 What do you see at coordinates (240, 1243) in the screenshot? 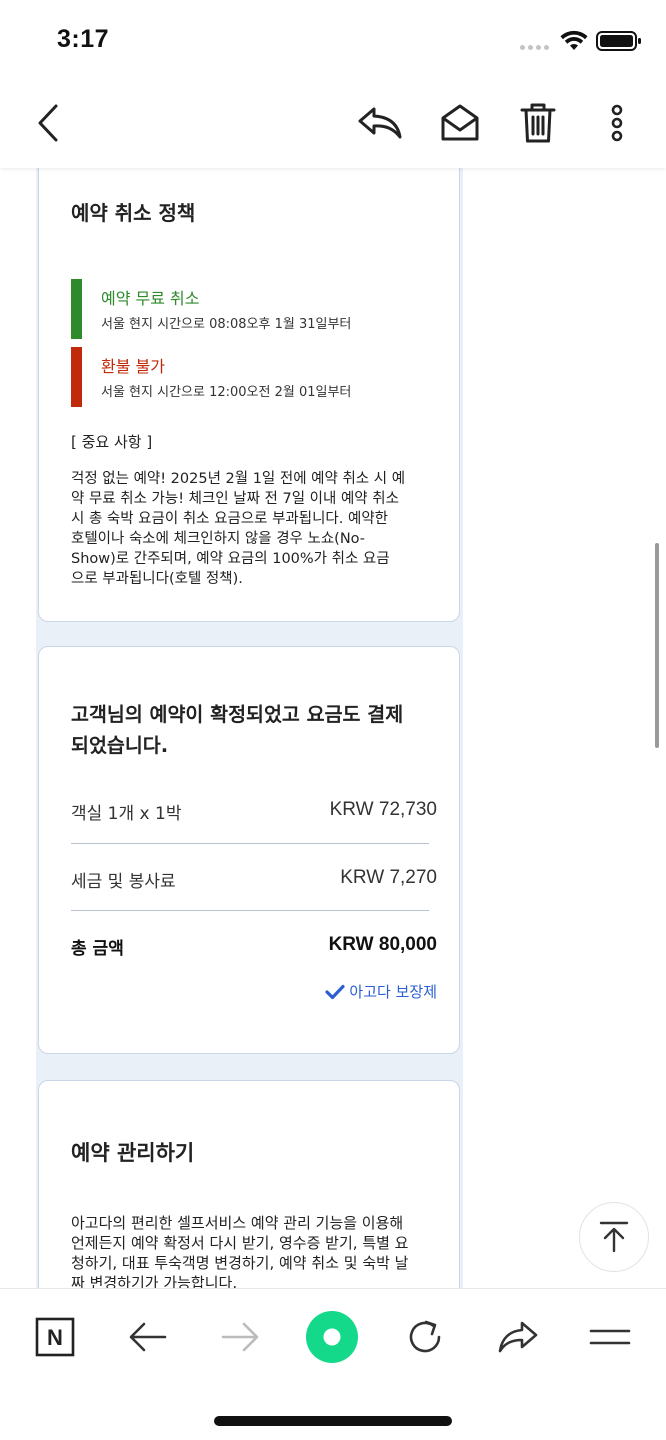
I see `manage-line: 언제든지 예약 확정서 다시 받기, 영수증 받기, 특별 요` at bounding box center [240, 1243].